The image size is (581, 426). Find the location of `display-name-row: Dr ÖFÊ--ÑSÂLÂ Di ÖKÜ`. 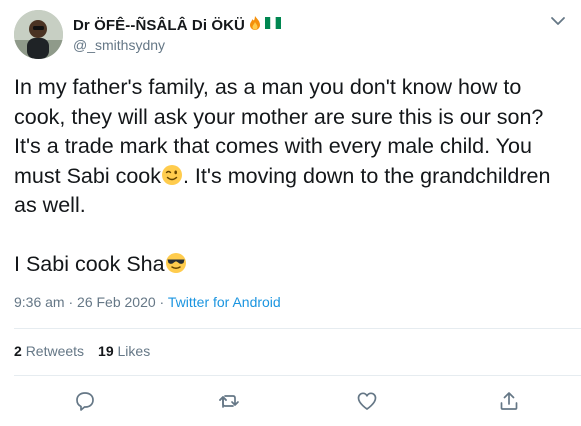

display-name-row: Dr ÖFÊ--ÑSÂLÂ Di ÖKÜ is located at coordinates (177, 25).